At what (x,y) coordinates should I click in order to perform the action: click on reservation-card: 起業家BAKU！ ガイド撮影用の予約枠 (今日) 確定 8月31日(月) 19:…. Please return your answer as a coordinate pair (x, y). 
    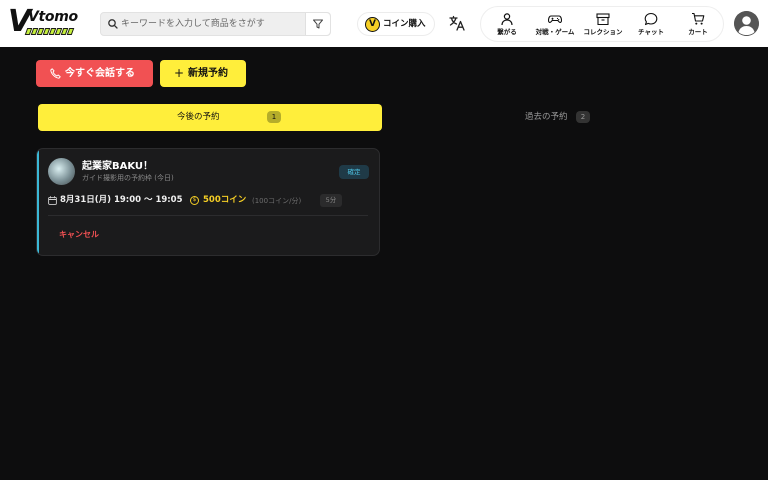
    Looking at the image, I should click on (208, 202).